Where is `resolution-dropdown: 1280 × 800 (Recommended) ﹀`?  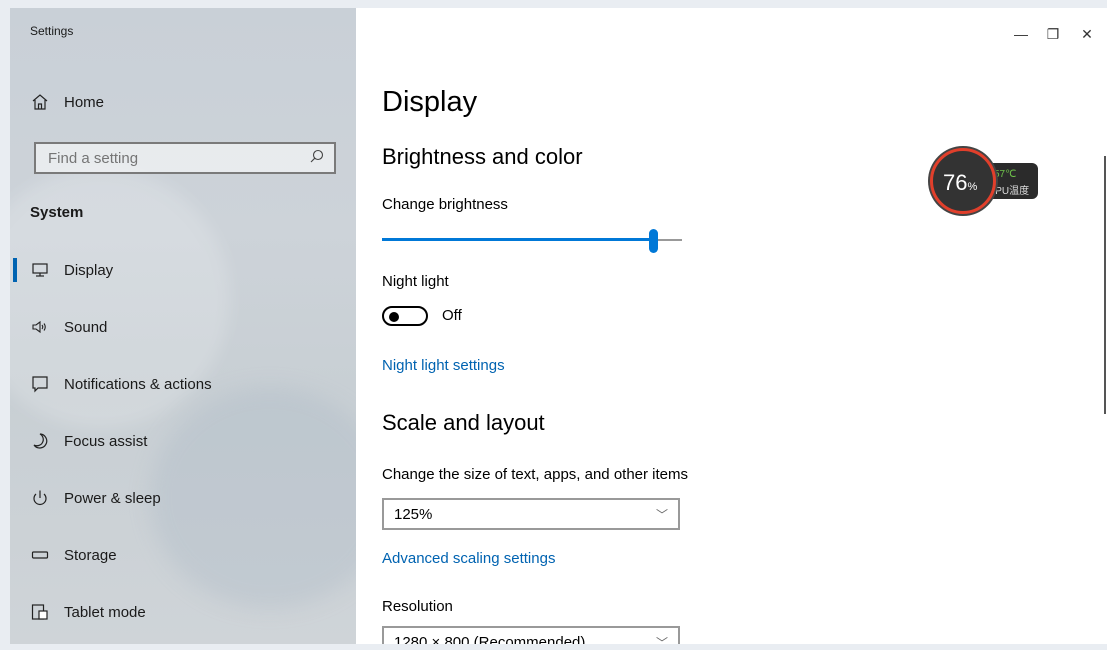 resolution-dropdown: 1280 × 800 (Recommended) ﹀ is located at coordinates (531, 635).